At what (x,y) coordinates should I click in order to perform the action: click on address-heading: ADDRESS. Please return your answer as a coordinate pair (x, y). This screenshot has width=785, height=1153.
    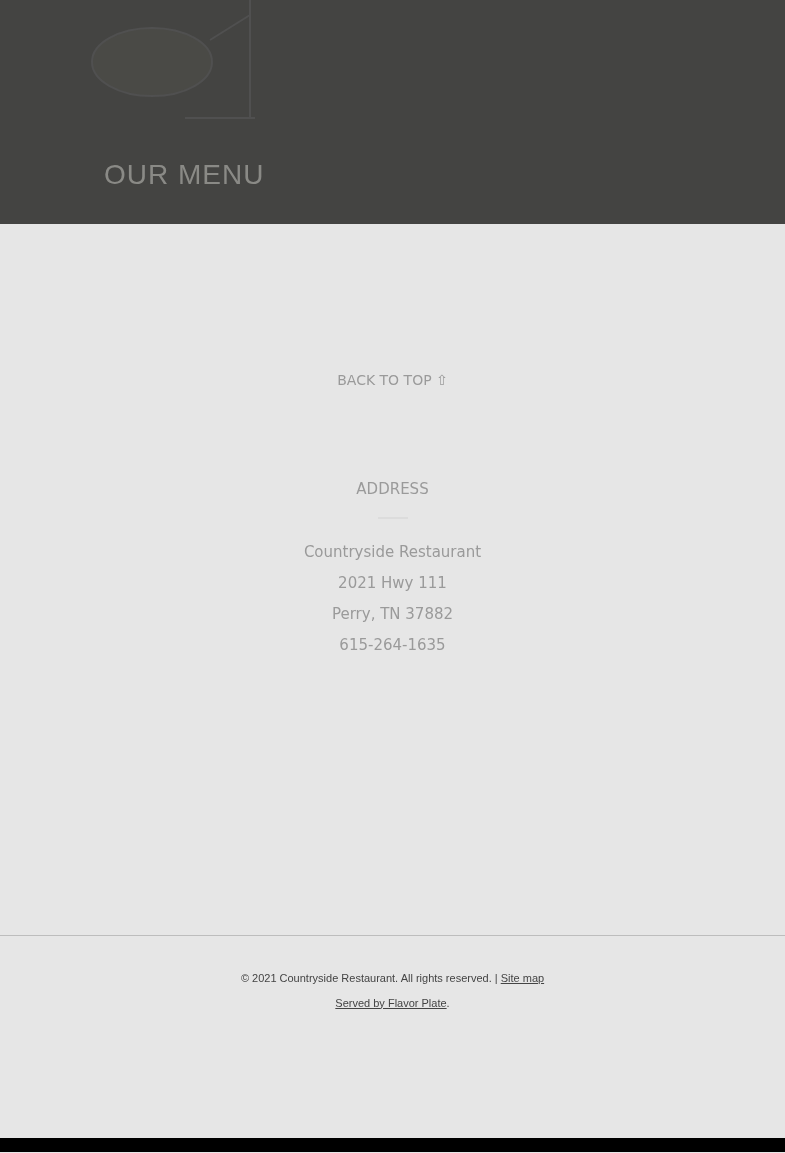
    Looking at the image, I should click on (392, 489).